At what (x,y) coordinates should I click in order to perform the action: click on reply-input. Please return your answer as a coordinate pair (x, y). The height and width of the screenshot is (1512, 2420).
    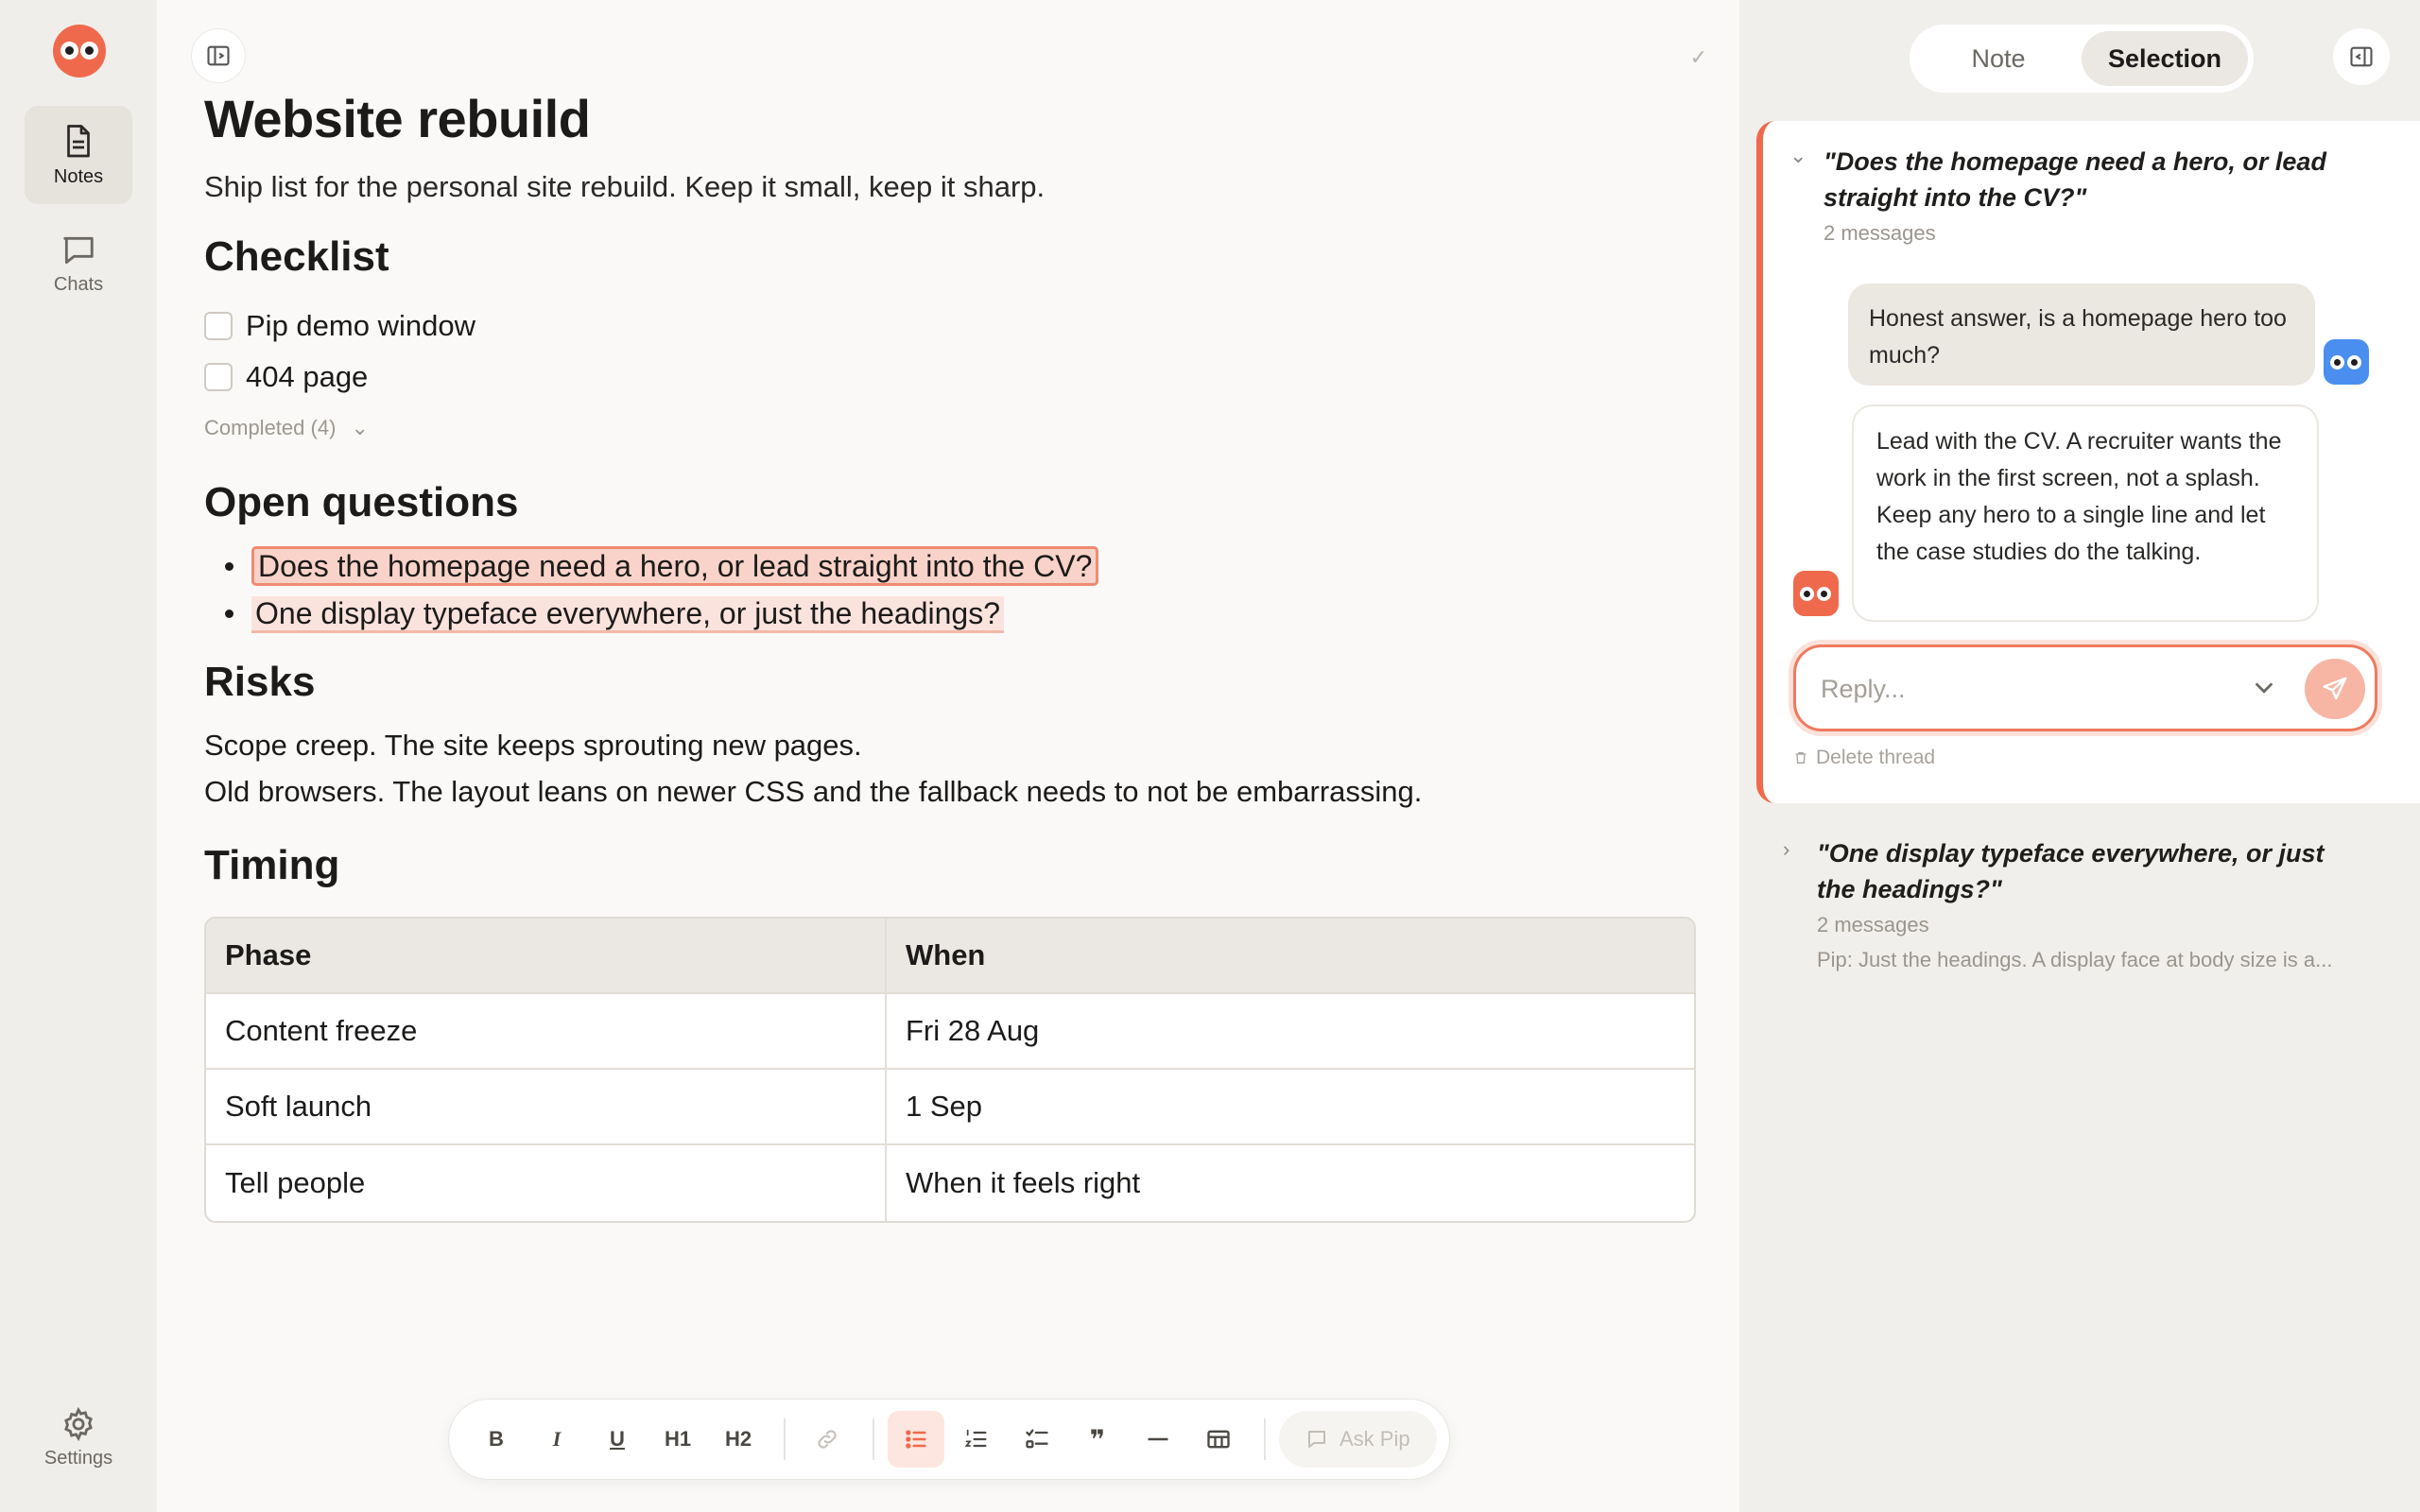
    Looking at the image, I should click on (2029, 689).